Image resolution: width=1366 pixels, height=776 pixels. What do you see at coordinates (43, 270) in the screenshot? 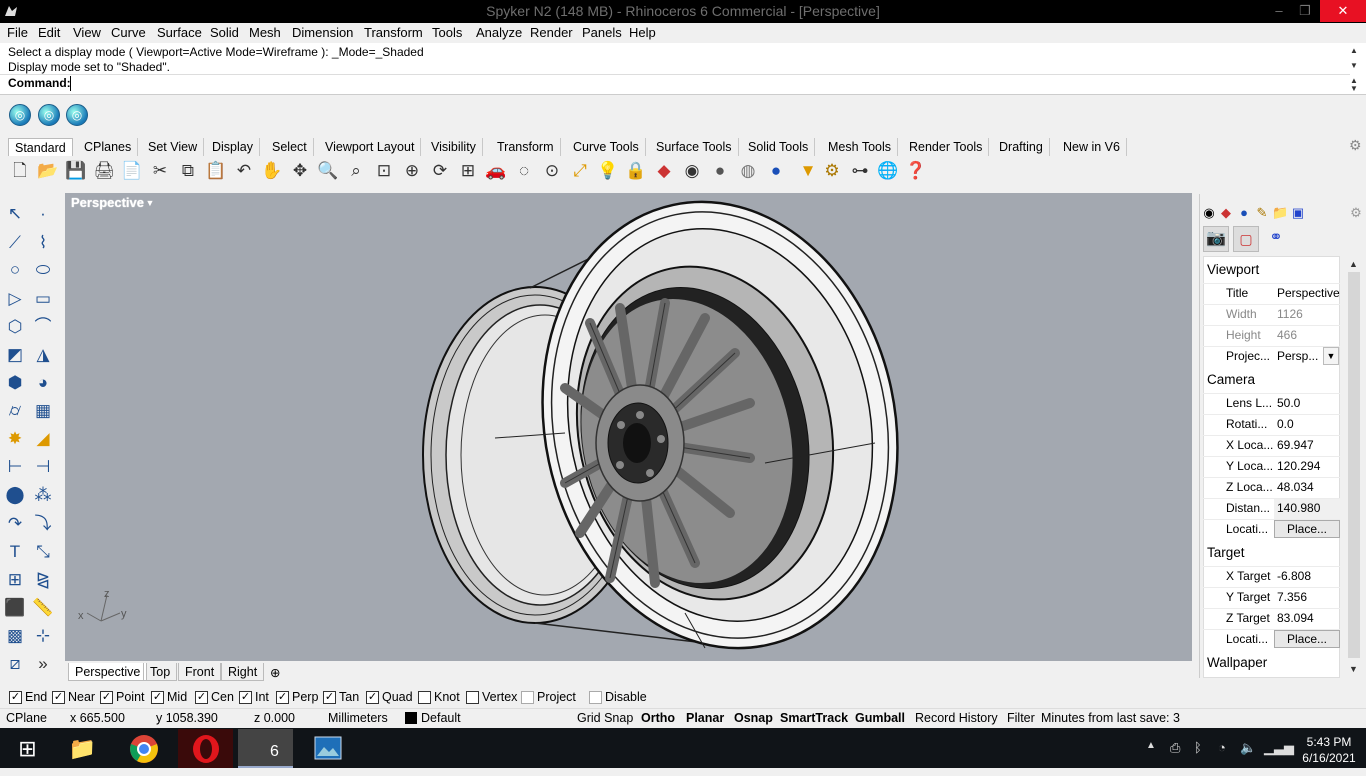
I see `ellipse-icon: ⬭` at bounding box center [43, 270].